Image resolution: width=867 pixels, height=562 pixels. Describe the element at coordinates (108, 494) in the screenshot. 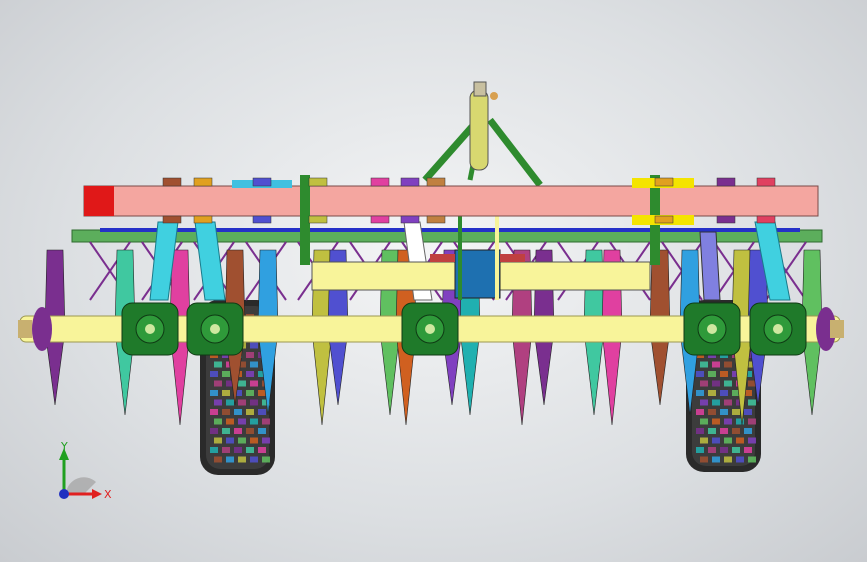

I see `x-axis-label: X` at that location.